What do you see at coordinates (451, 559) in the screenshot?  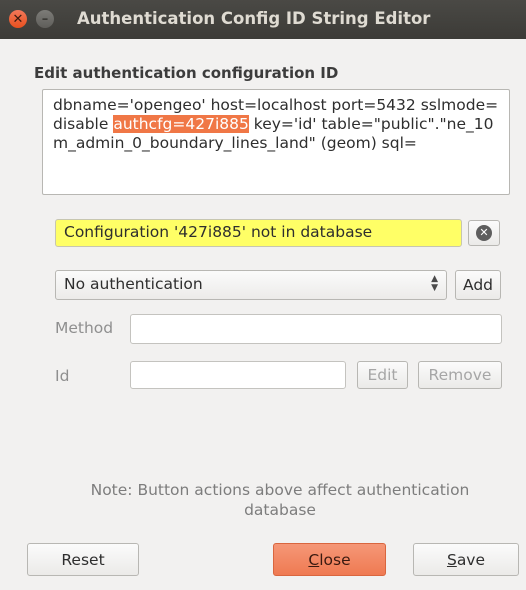 I see `save-mnemonic: S` at bounding box center [451, 559].